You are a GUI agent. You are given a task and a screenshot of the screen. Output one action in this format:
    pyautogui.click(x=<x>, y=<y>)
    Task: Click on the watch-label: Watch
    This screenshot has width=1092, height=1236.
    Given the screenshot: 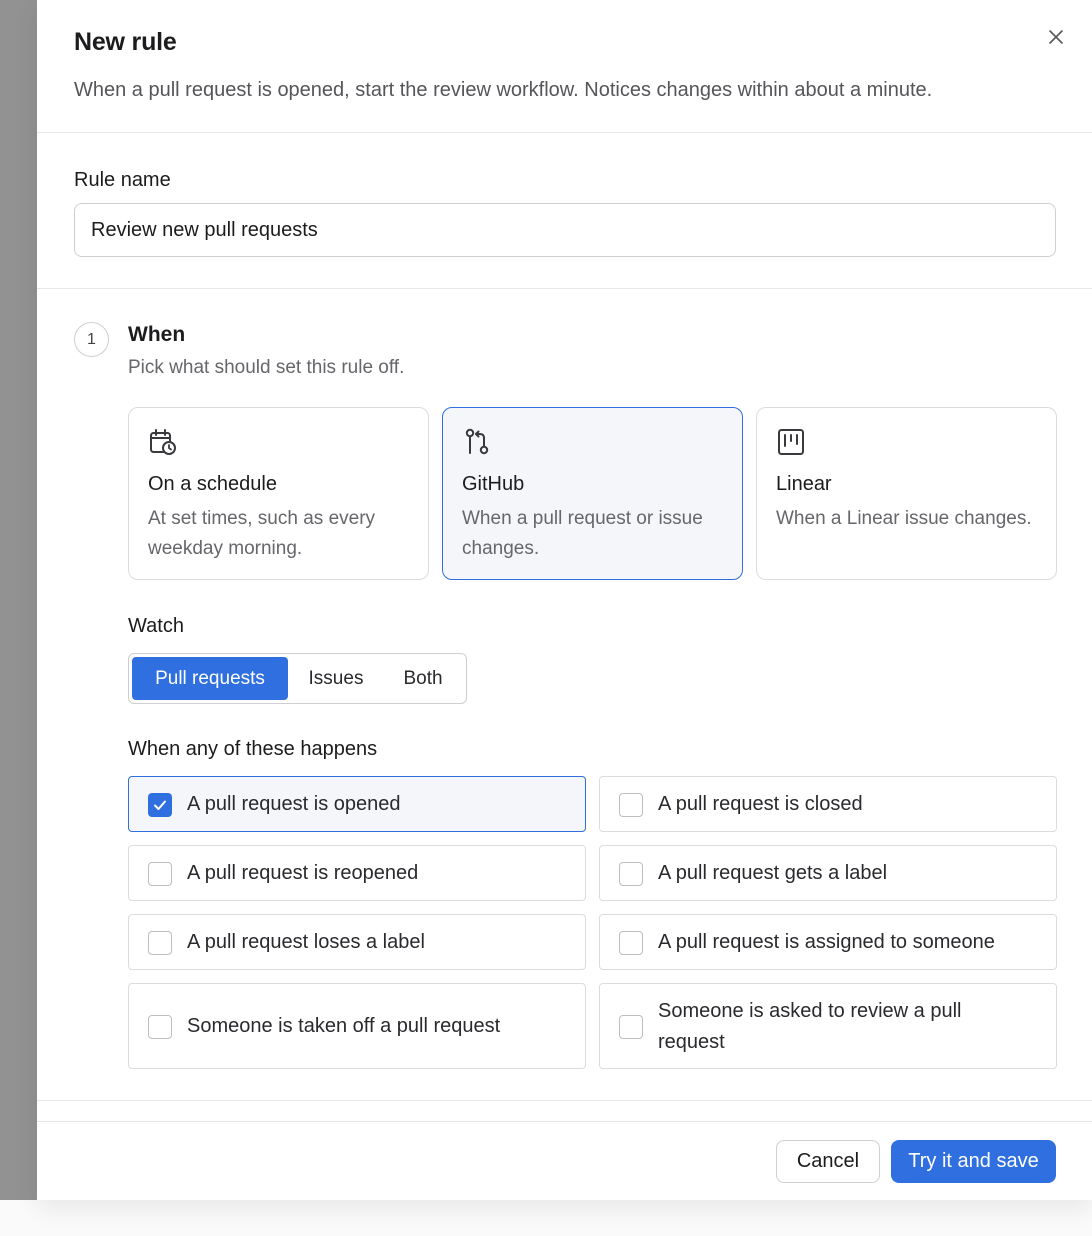 What is the action you would take?
    pyautogui.click(x=156, y=626)
    